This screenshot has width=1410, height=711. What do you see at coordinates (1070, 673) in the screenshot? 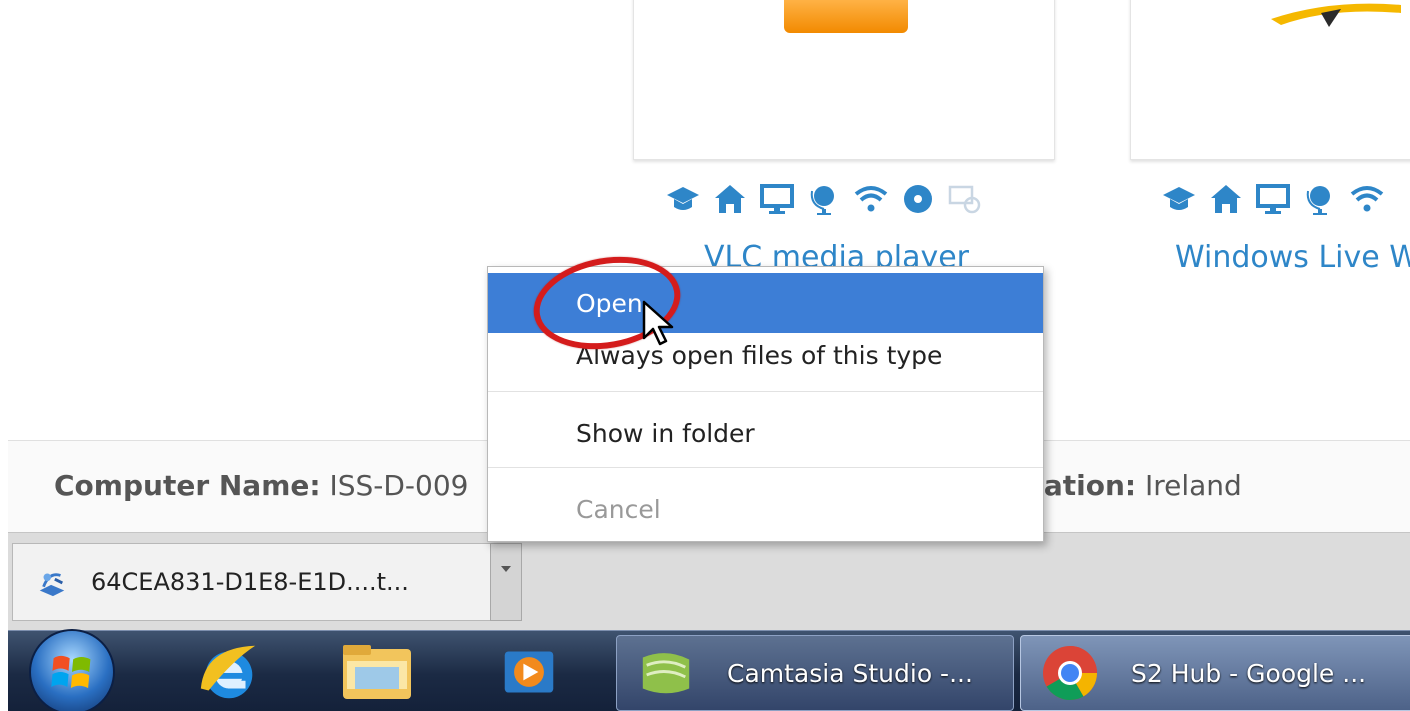
I see `chrome-icon` at bounding box center [1070, 673].